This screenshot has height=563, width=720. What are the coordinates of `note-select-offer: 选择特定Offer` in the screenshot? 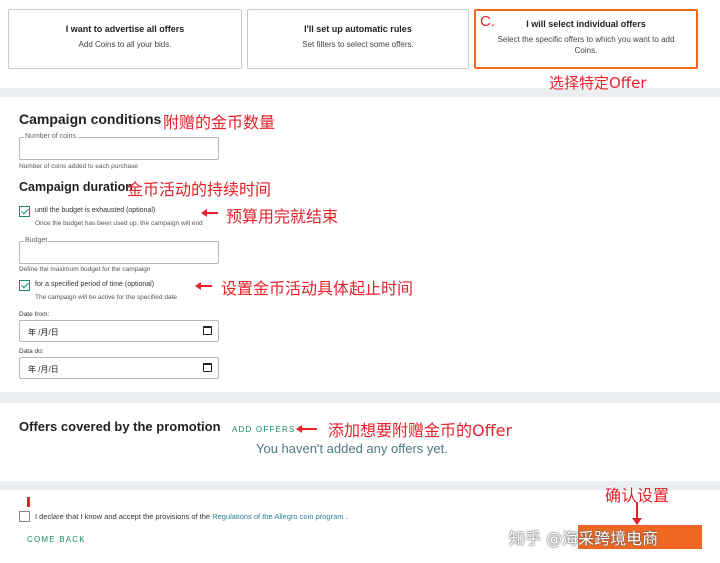 It's located at (598, 83).